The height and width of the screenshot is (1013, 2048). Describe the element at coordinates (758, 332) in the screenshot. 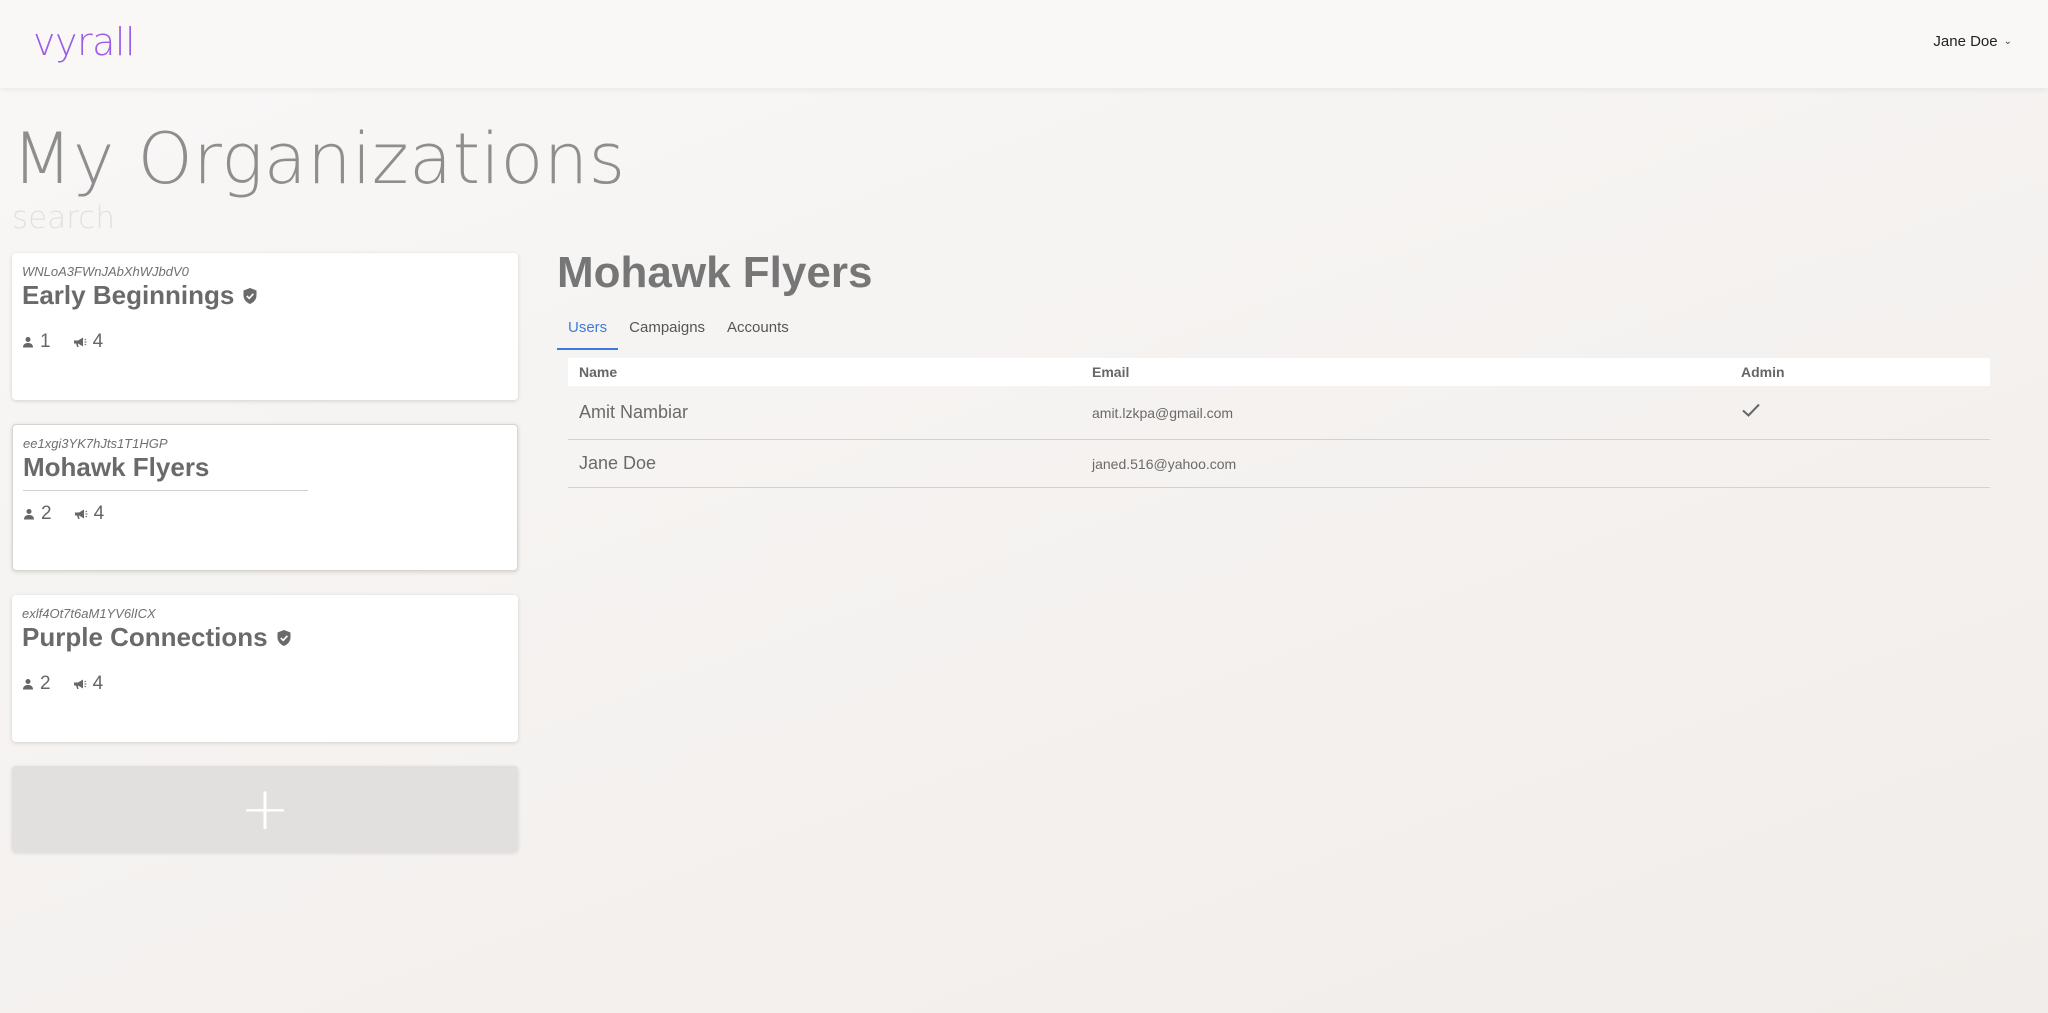

I see `tab-accounts: Accounts` at that location.